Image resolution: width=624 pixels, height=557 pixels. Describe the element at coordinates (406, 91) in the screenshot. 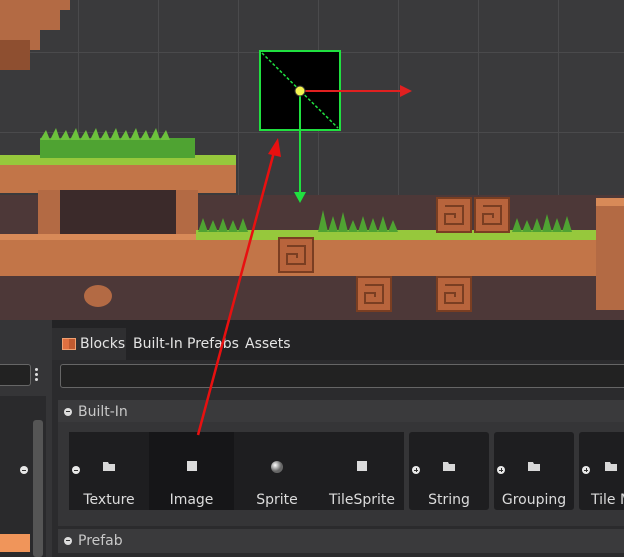

I see `x-axis-arrowhead-icon` at that location.